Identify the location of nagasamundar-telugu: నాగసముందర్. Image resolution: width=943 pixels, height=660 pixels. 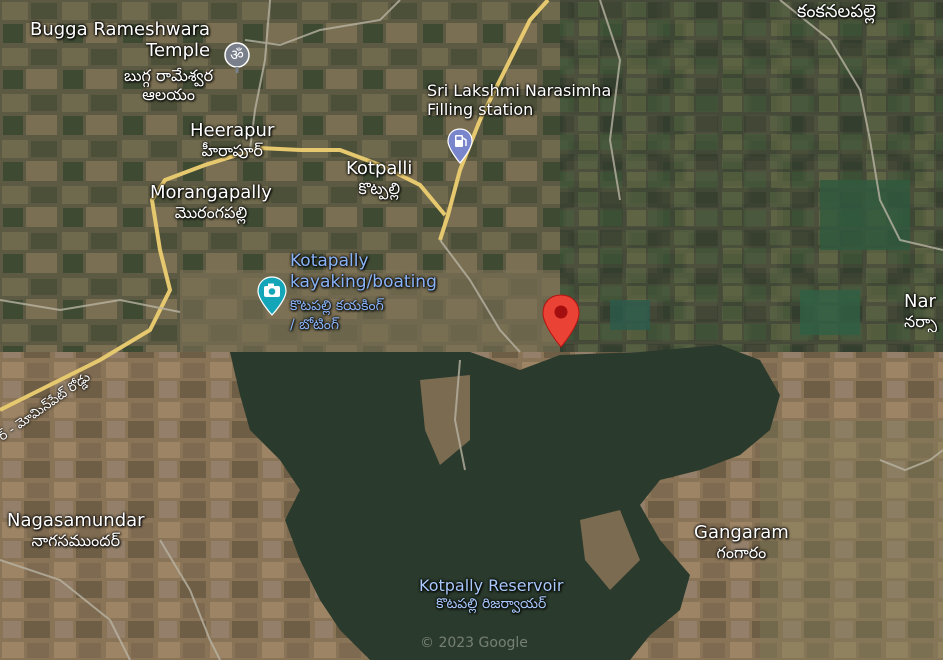
(76, 540).